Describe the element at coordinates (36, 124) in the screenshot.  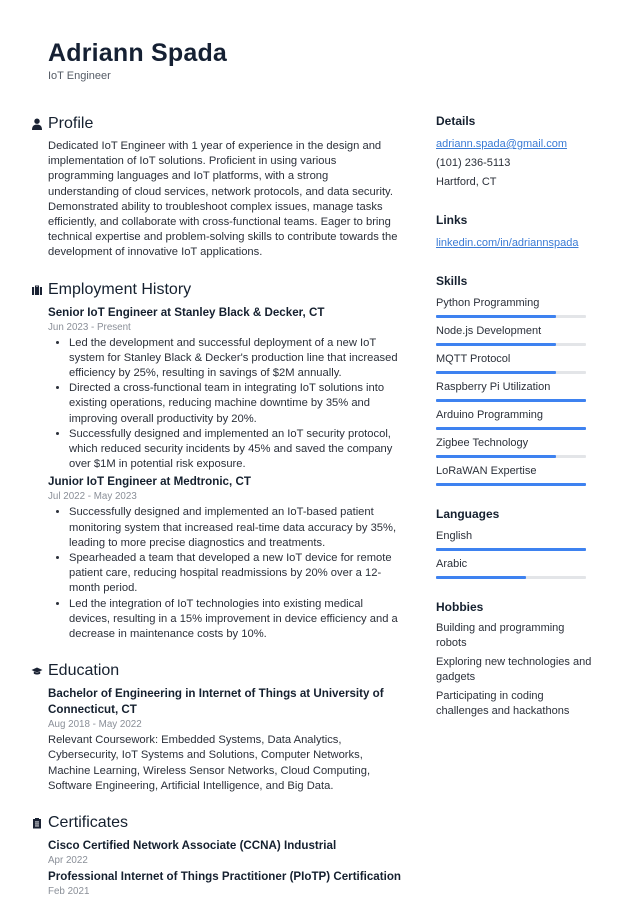
I see `person-icon` at that location.